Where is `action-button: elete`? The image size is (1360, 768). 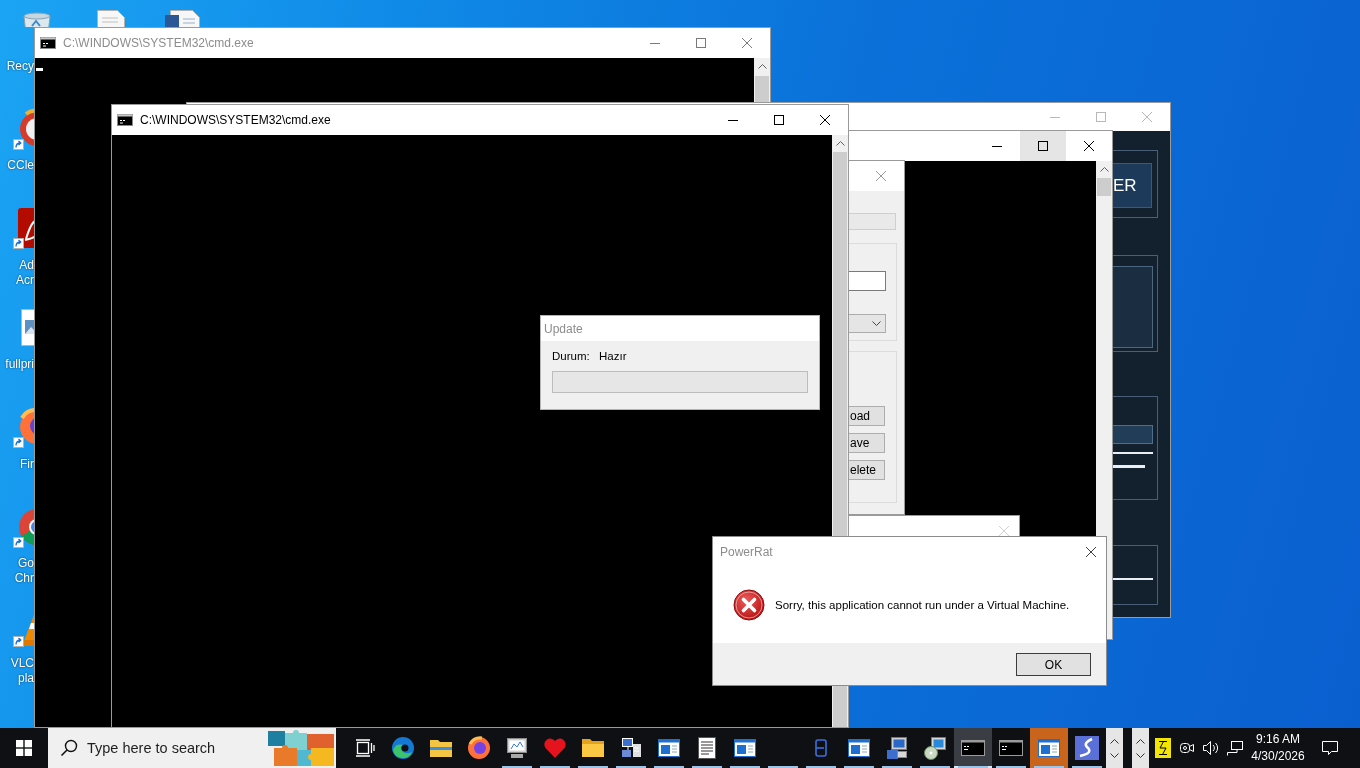
action-button: elete is located at coordinates (867, 470).